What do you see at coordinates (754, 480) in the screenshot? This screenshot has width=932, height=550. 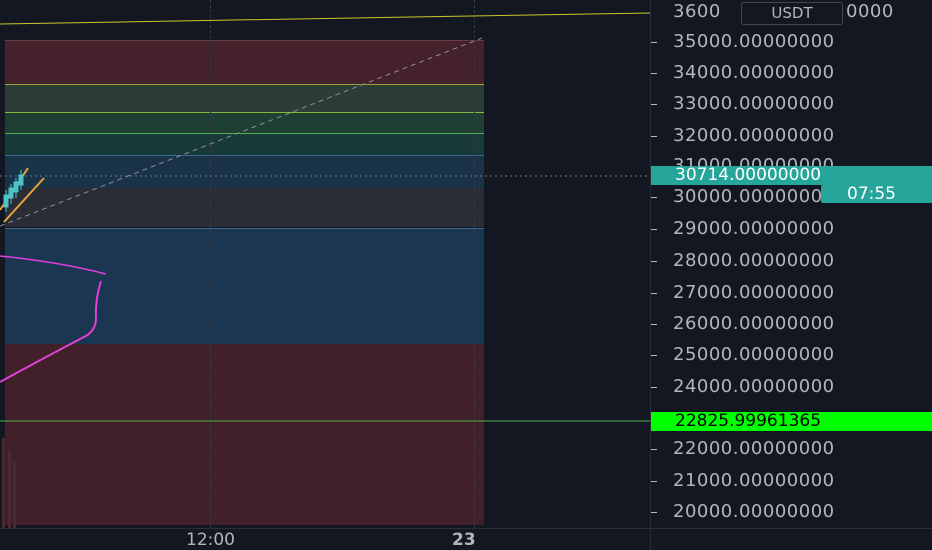 I see `price-tick: 21000.00000000` at bounding box center [754, 480].